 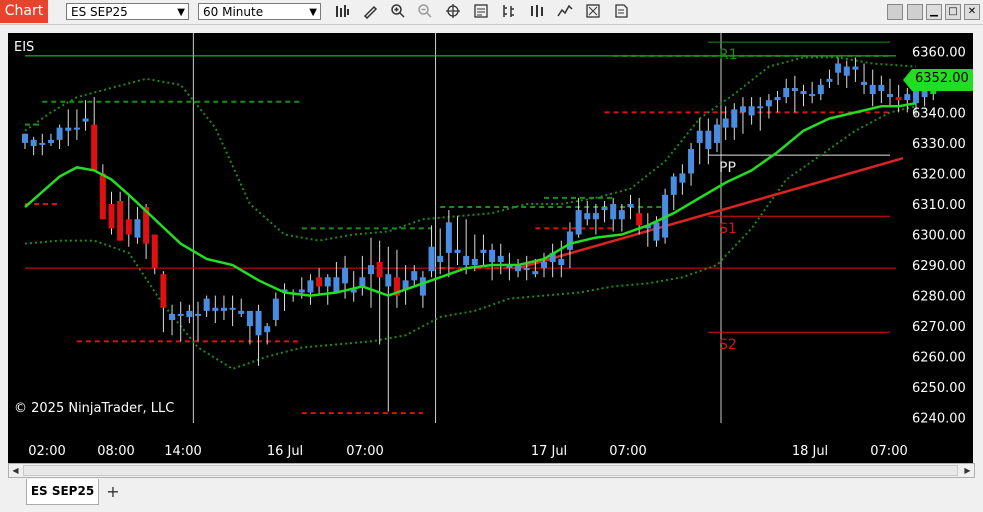 I want to click on tab-es-sep25: ES SEP25, so click(x=62, y=492).